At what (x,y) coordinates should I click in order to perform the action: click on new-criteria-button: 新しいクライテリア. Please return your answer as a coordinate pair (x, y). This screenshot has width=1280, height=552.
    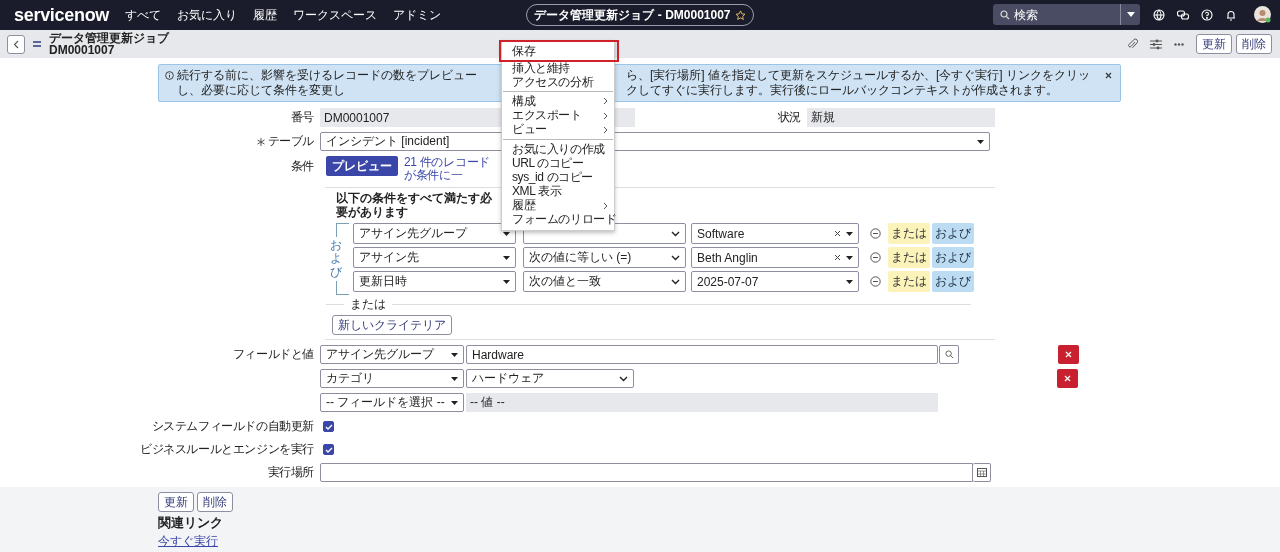
    Looking at the image, I should click on (392, 325).